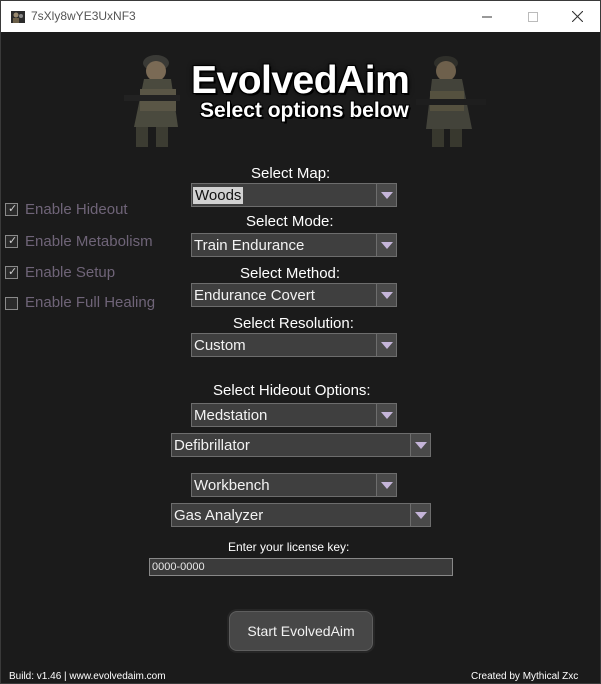  Describe the element at coordinates (294, 195) in the screenshot. I see `map-dropdown: Woods` at that location.